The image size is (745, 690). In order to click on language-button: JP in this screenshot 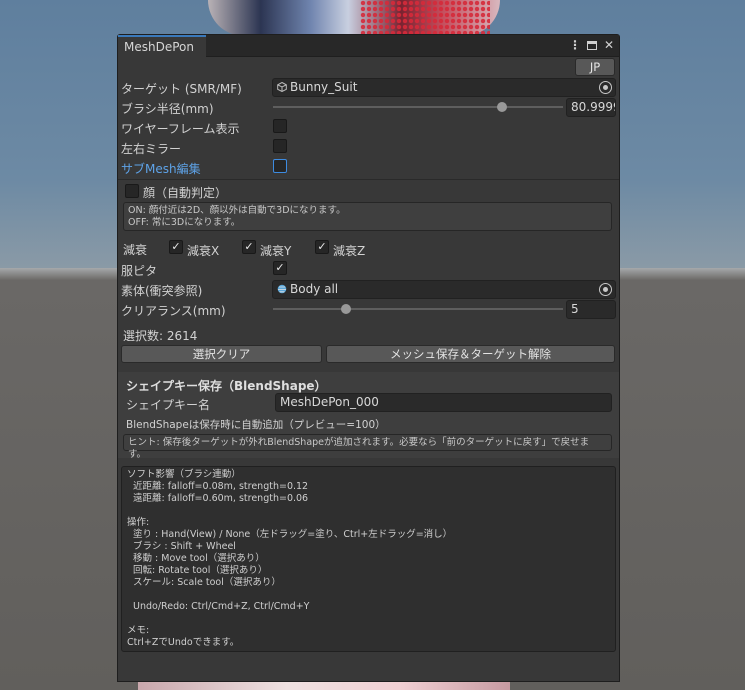, I will do `click(595, 67)`.